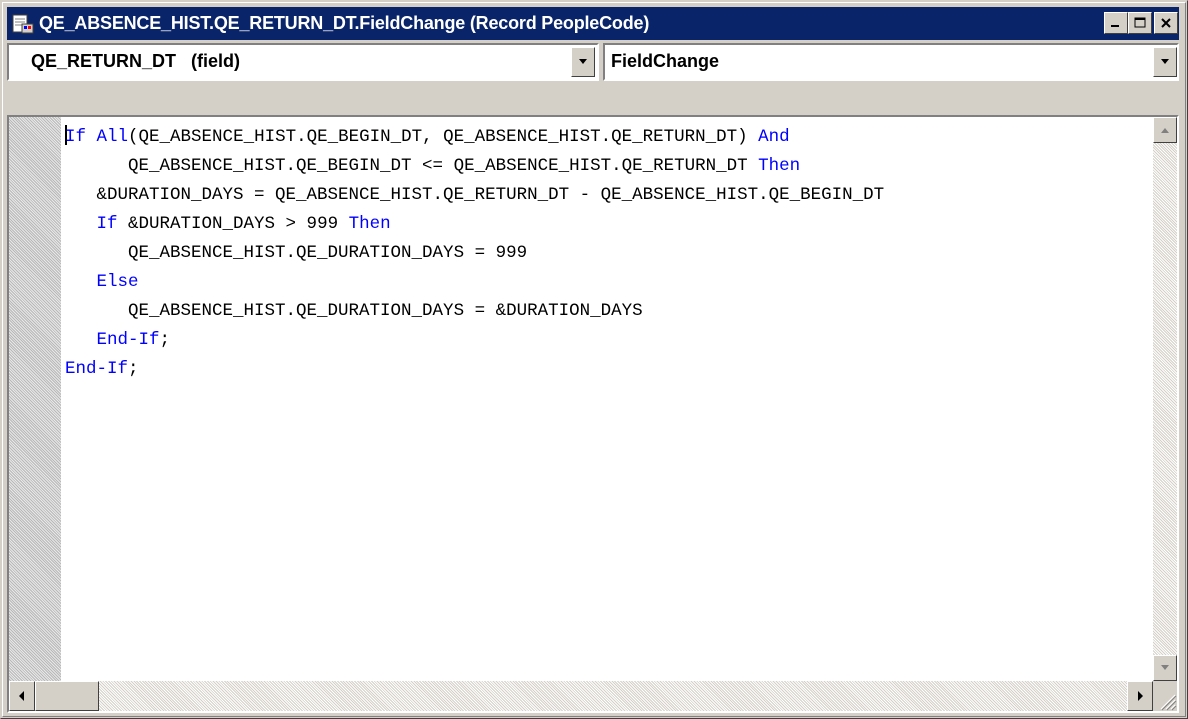  Describe the element at coordinates (474, 224) in the screenshot. I see `code-line: If &DURATION_DAYS > 999 Then` at that location.